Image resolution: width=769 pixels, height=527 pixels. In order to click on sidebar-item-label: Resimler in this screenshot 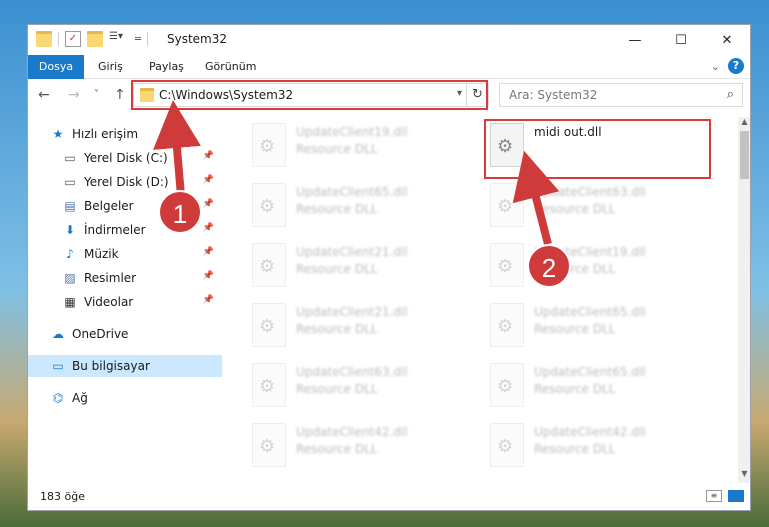, I will do `click(110, 278)`.